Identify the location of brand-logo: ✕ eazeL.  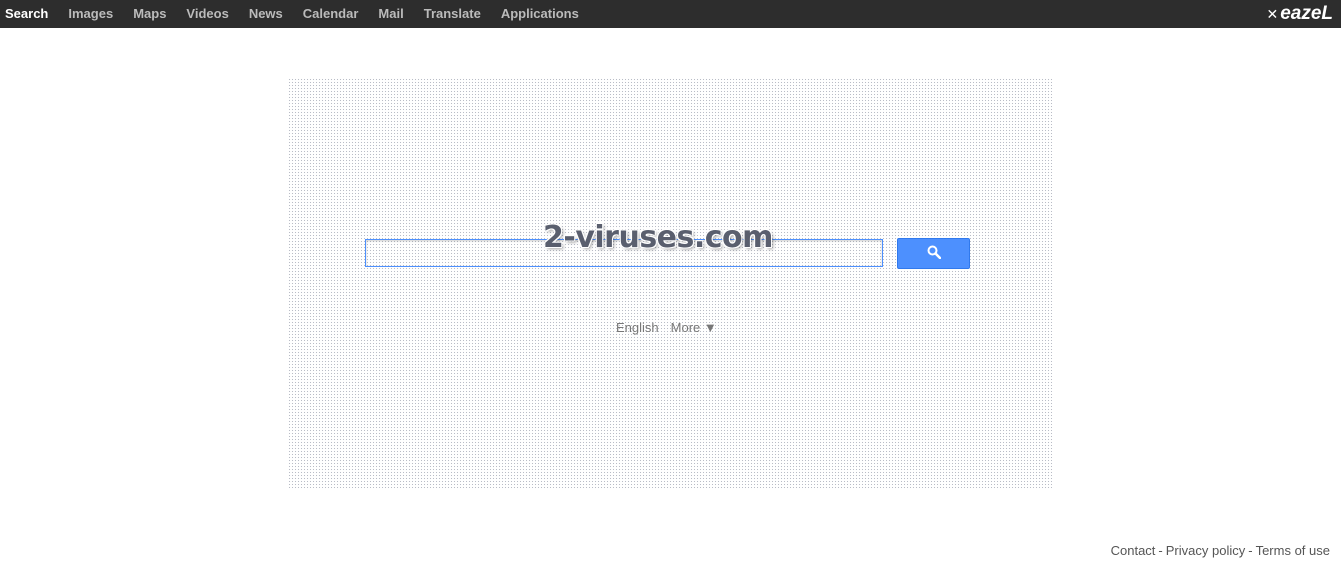
(1299, 14).